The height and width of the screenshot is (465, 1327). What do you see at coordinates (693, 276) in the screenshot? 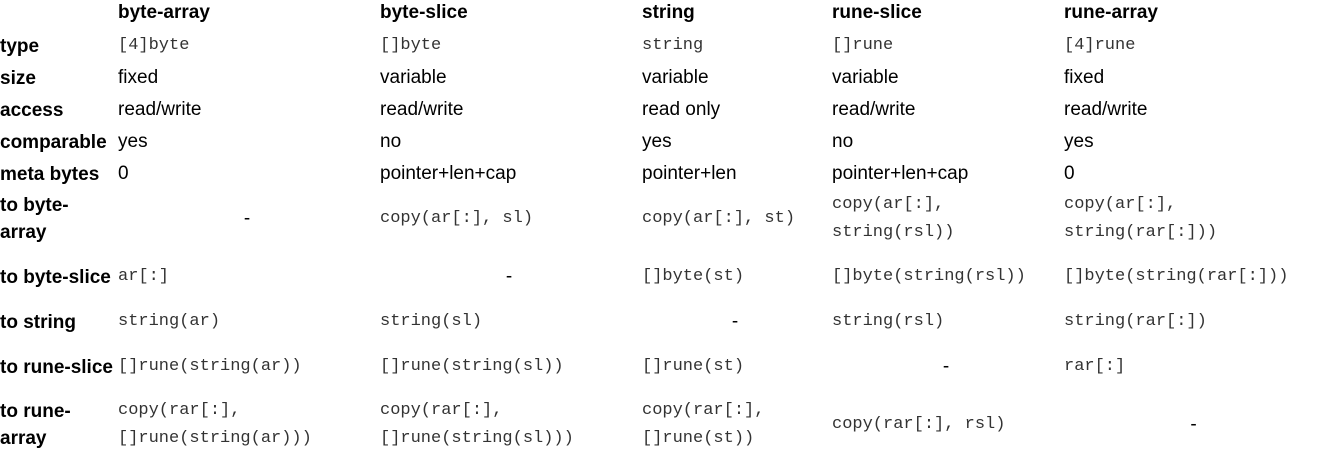
I see `table-cell: []byte(st)` at bounding box center [693, 276].